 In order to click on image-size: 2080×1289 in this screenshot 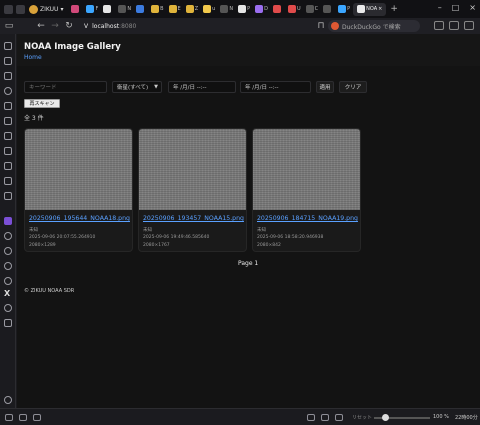, I will do `click(42, 245)`.